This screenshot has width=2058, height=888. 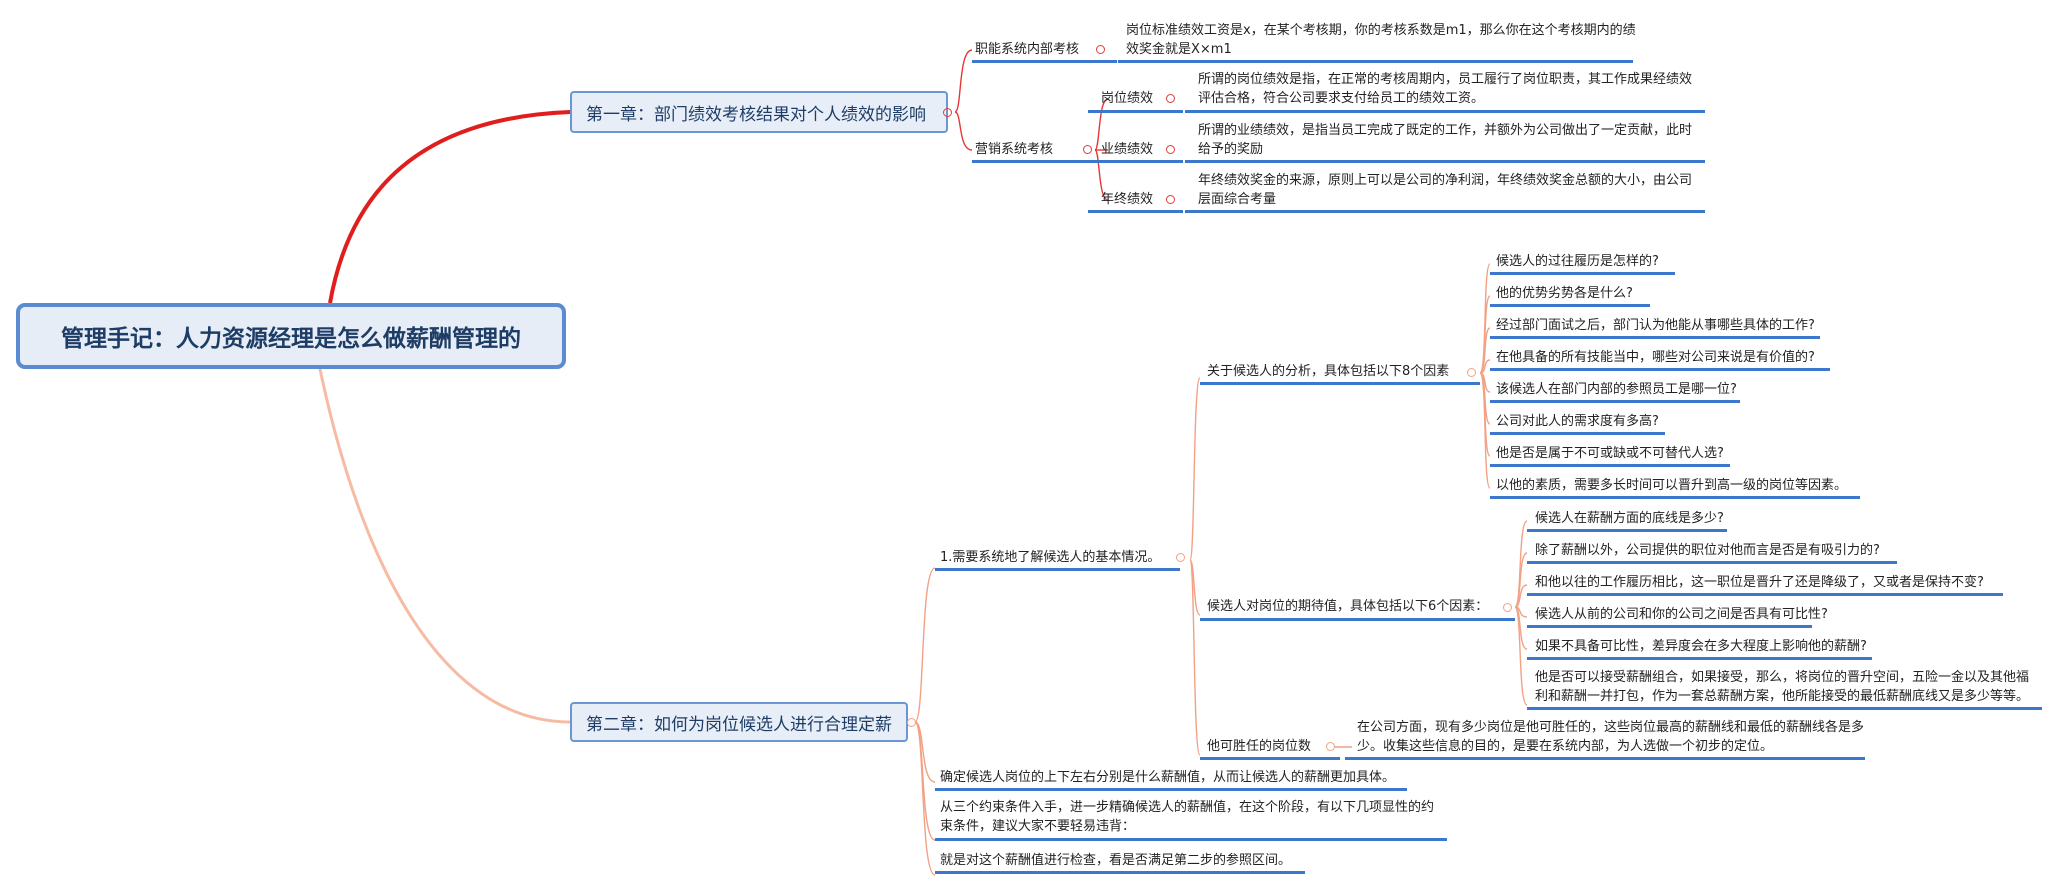 What do you see at coordinates (1127, 199) in the screenshot?
I see `sales-item-label: 年终绩效` at bounding box center [1127, 199].